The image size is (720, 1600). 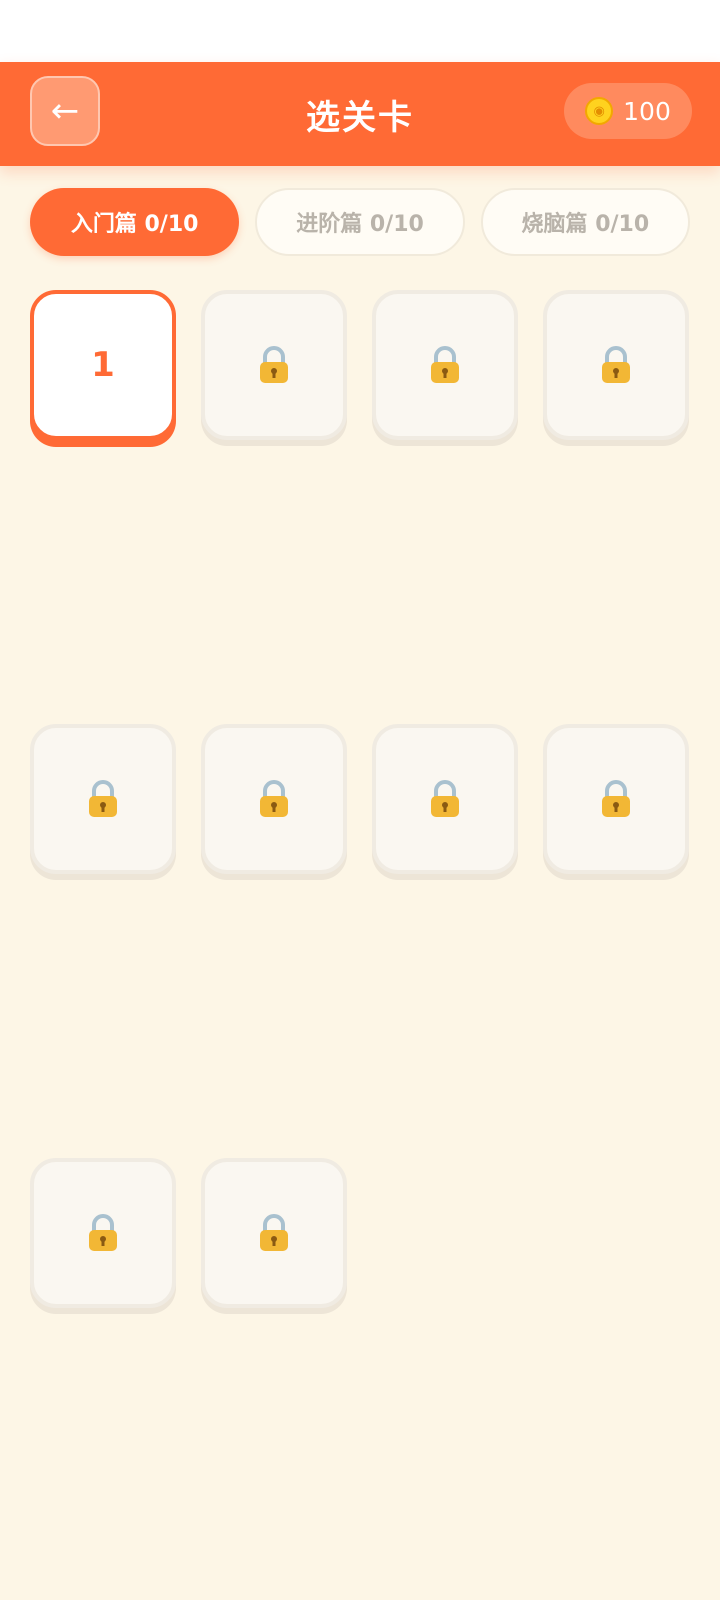 I want to click on arrow-left-icon: ←, so click(x=65, y=111).